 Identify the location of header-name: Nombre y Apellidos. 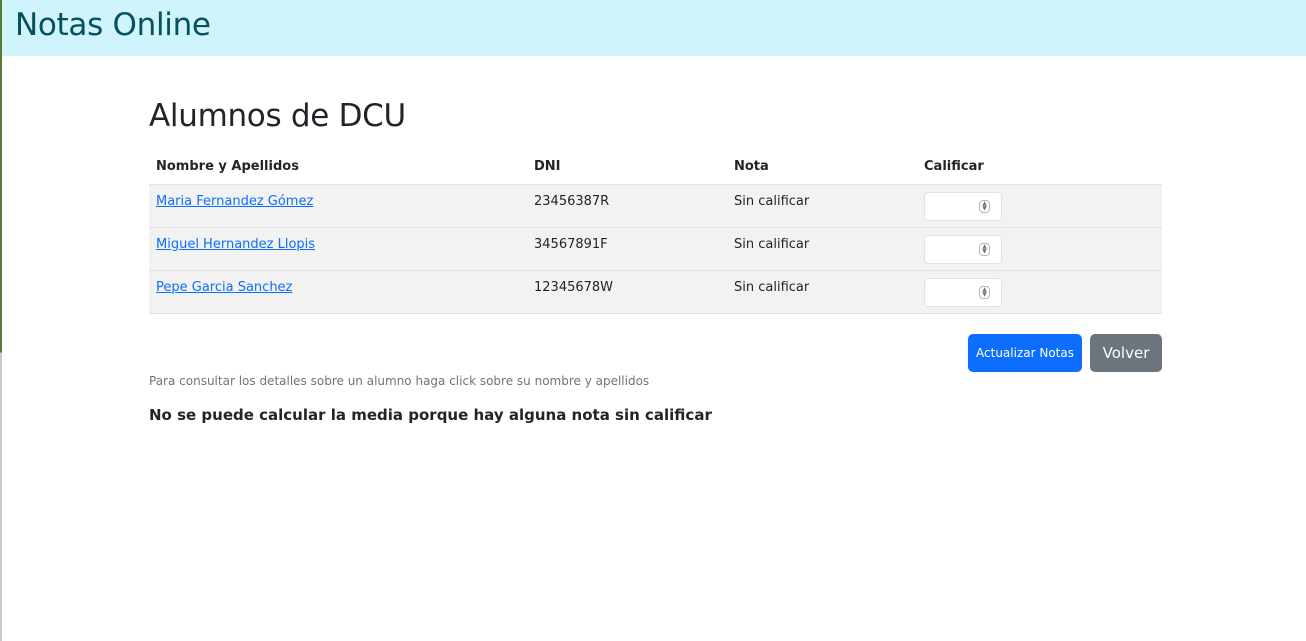
(227, 167).